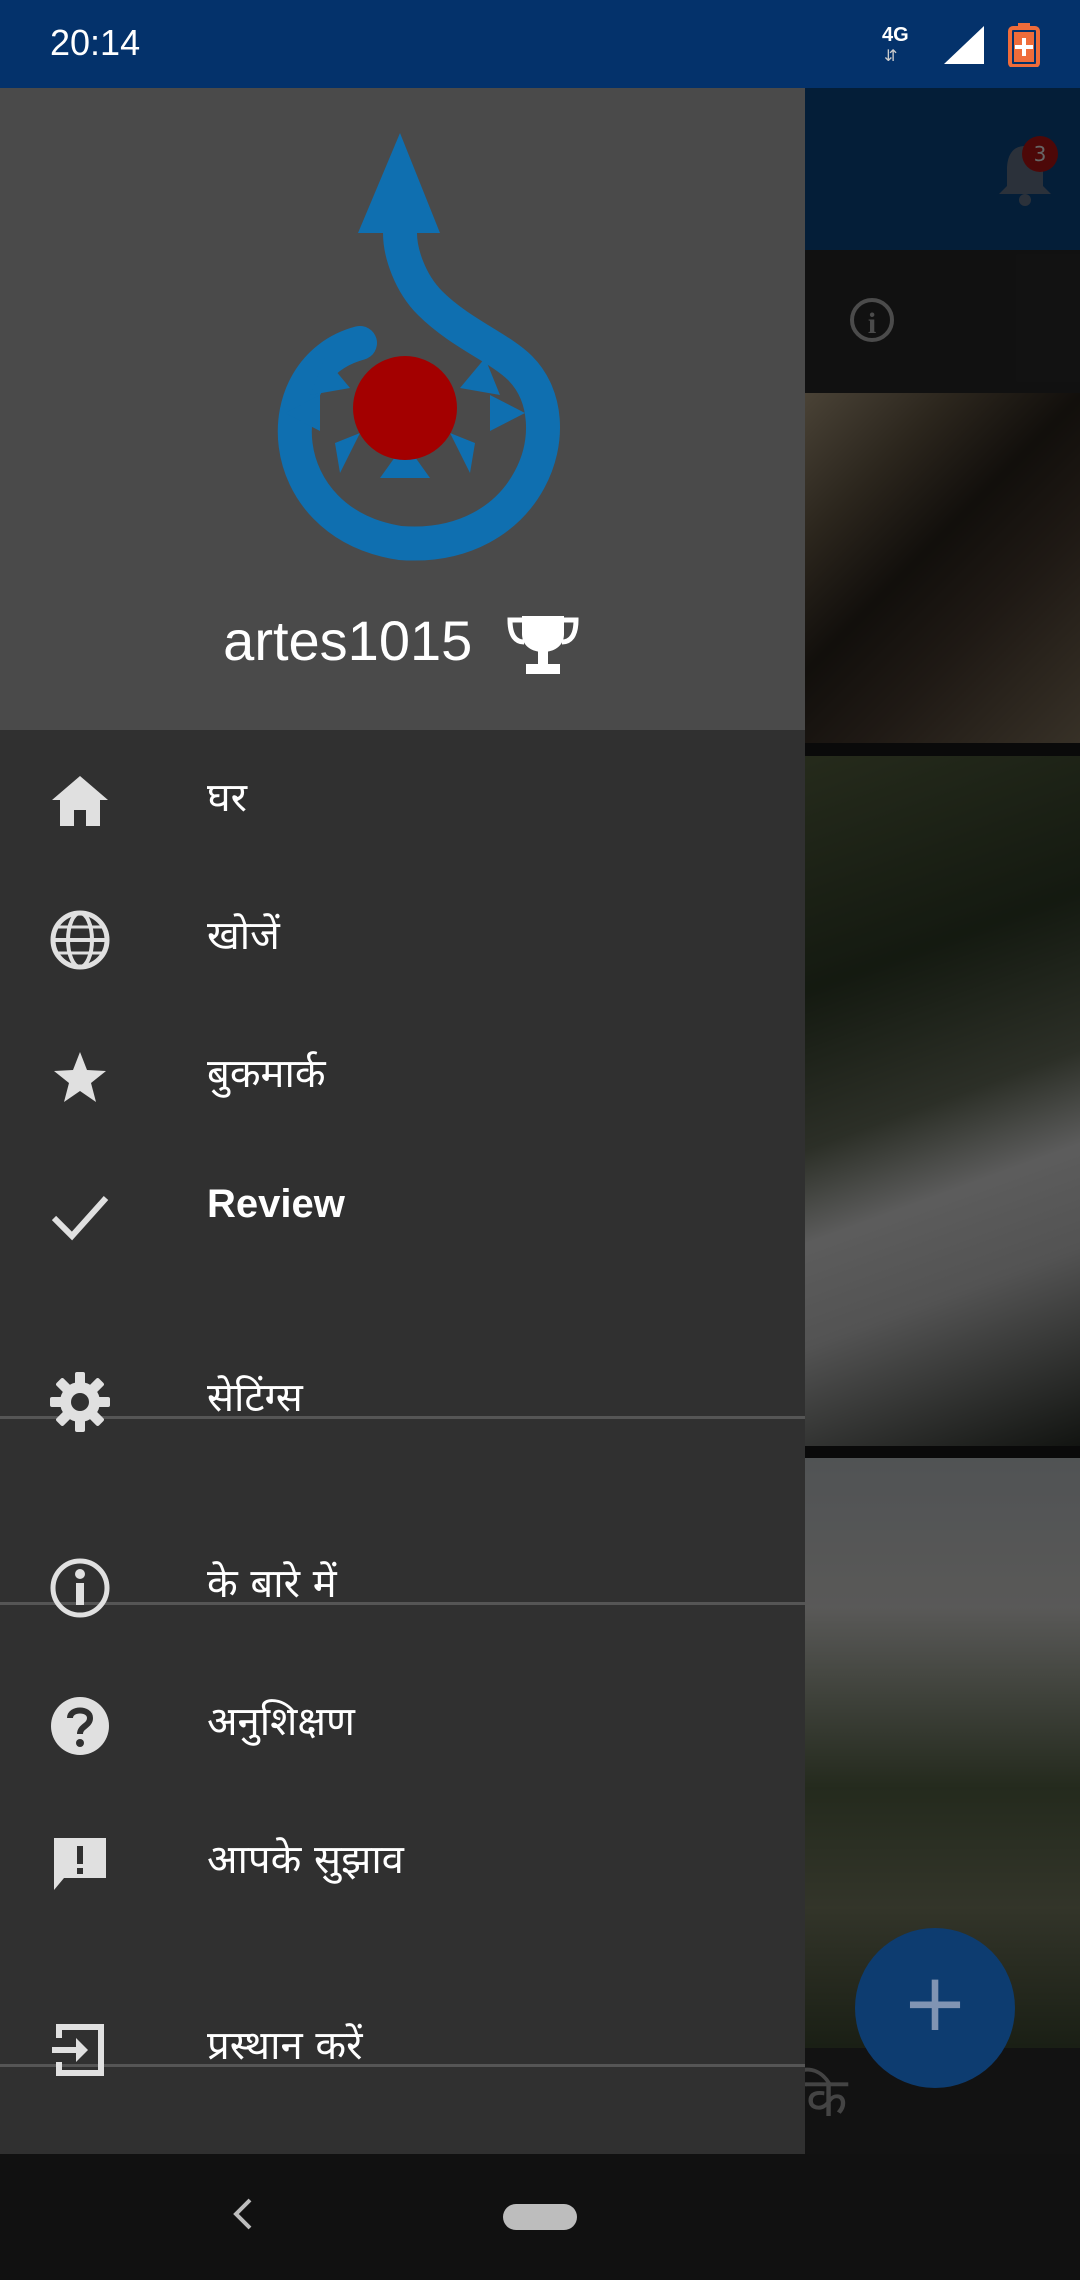  Describe the element at coordinates (80, 1726) in the screenshot. I see `help-icon` at that location.